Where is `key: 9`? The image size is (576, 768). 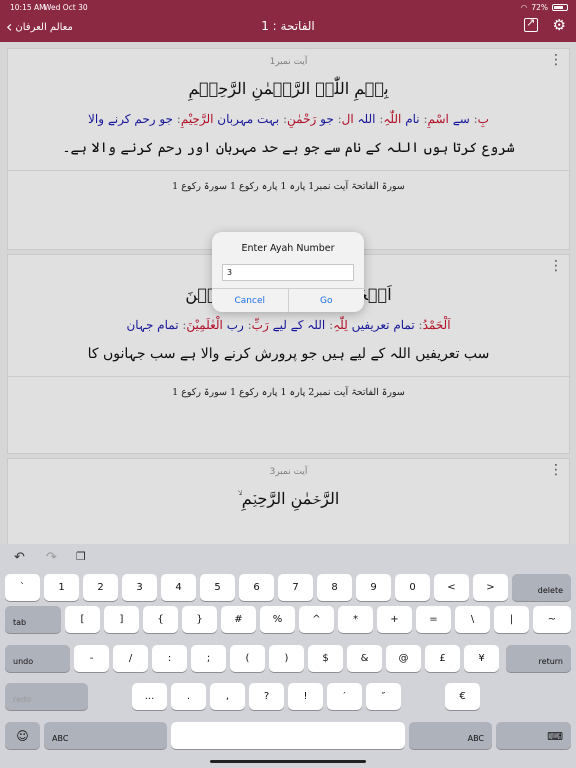 key: 9 is located at coordinates (373, 587).